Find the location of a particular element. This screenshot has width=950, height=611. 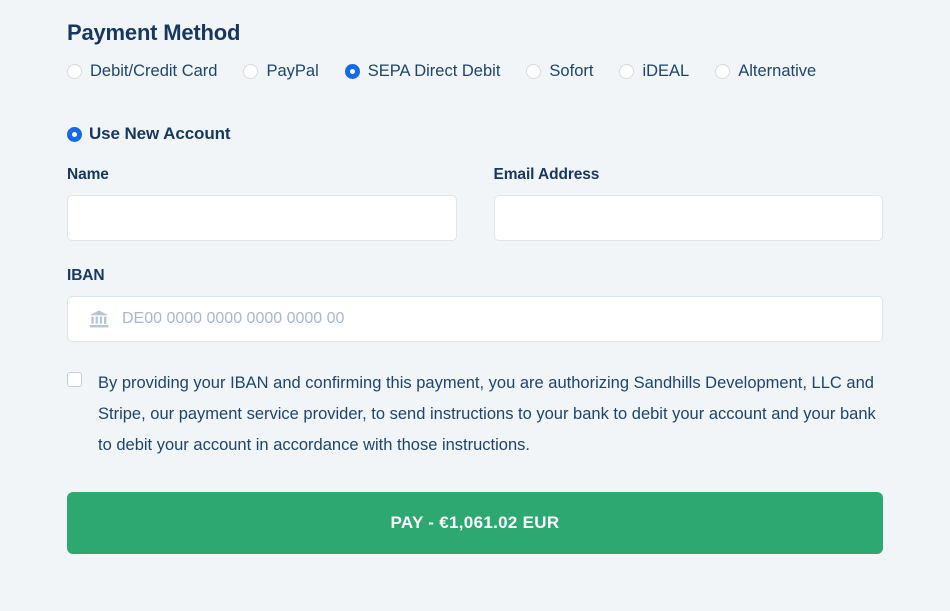

payment-method-option-debit-credit-card: Debit/Credit Card is located at coordinates (142, 71).